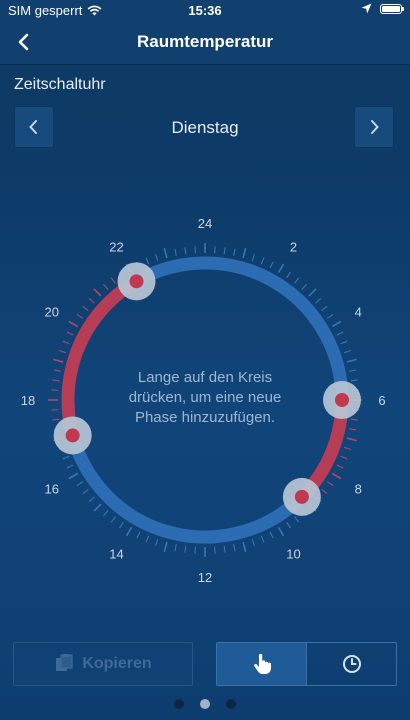 The image size is (410, 720). What do you see at coordinates (100, 356) in the screenshot?
I see `phase-arc-high` at bounding box center [100, 356].